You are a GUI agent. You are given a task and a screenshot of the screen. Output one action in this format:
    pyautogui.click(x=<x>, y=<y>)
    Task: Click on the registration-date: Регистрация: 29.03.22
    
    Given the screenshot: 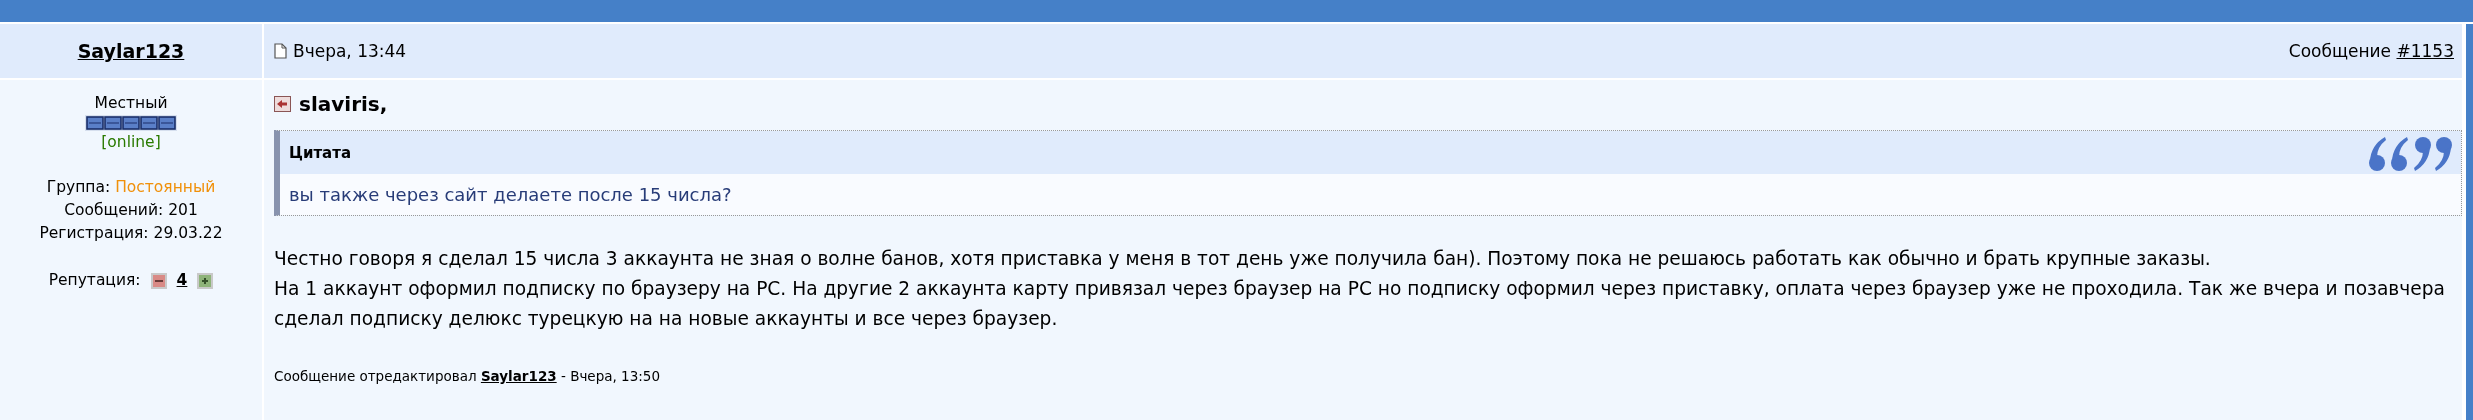 What is the action you would take?
    pyautogui.click(x=131, y=233)
    